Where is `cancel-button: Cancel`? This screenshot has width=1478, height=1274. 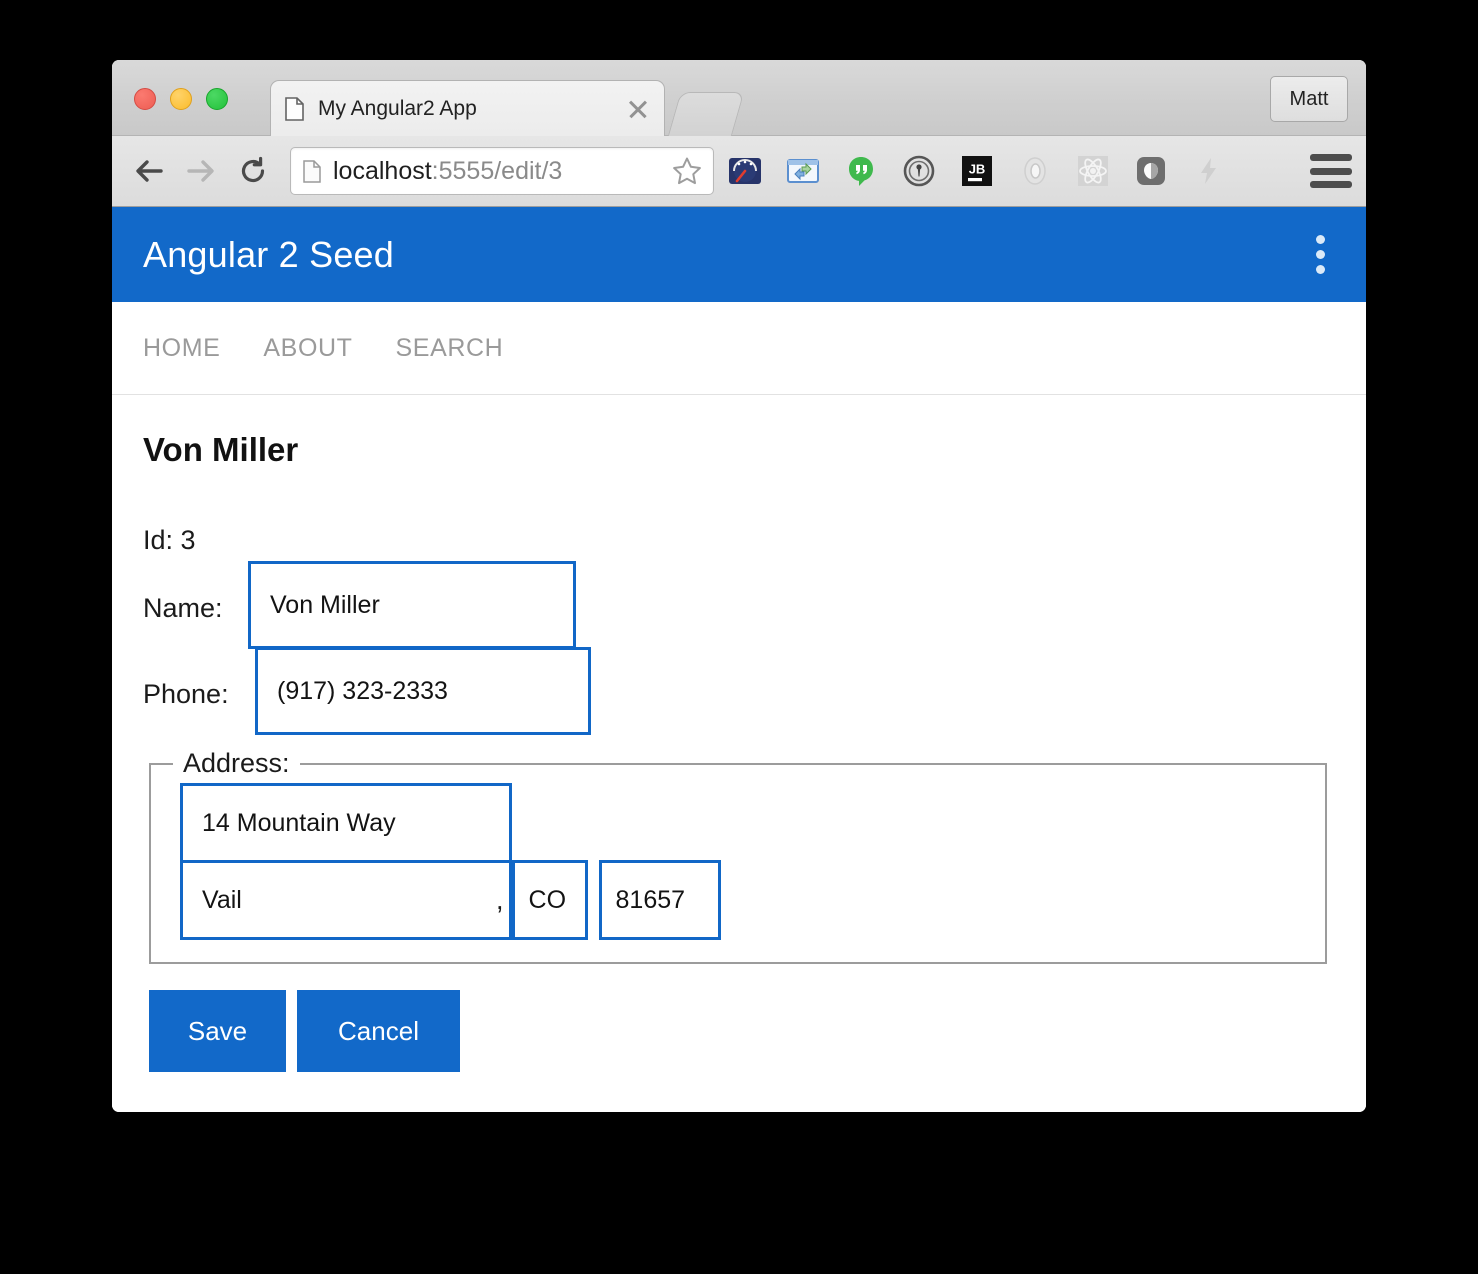 cancel-button: Cancel is located at coordinates (378, 1031).